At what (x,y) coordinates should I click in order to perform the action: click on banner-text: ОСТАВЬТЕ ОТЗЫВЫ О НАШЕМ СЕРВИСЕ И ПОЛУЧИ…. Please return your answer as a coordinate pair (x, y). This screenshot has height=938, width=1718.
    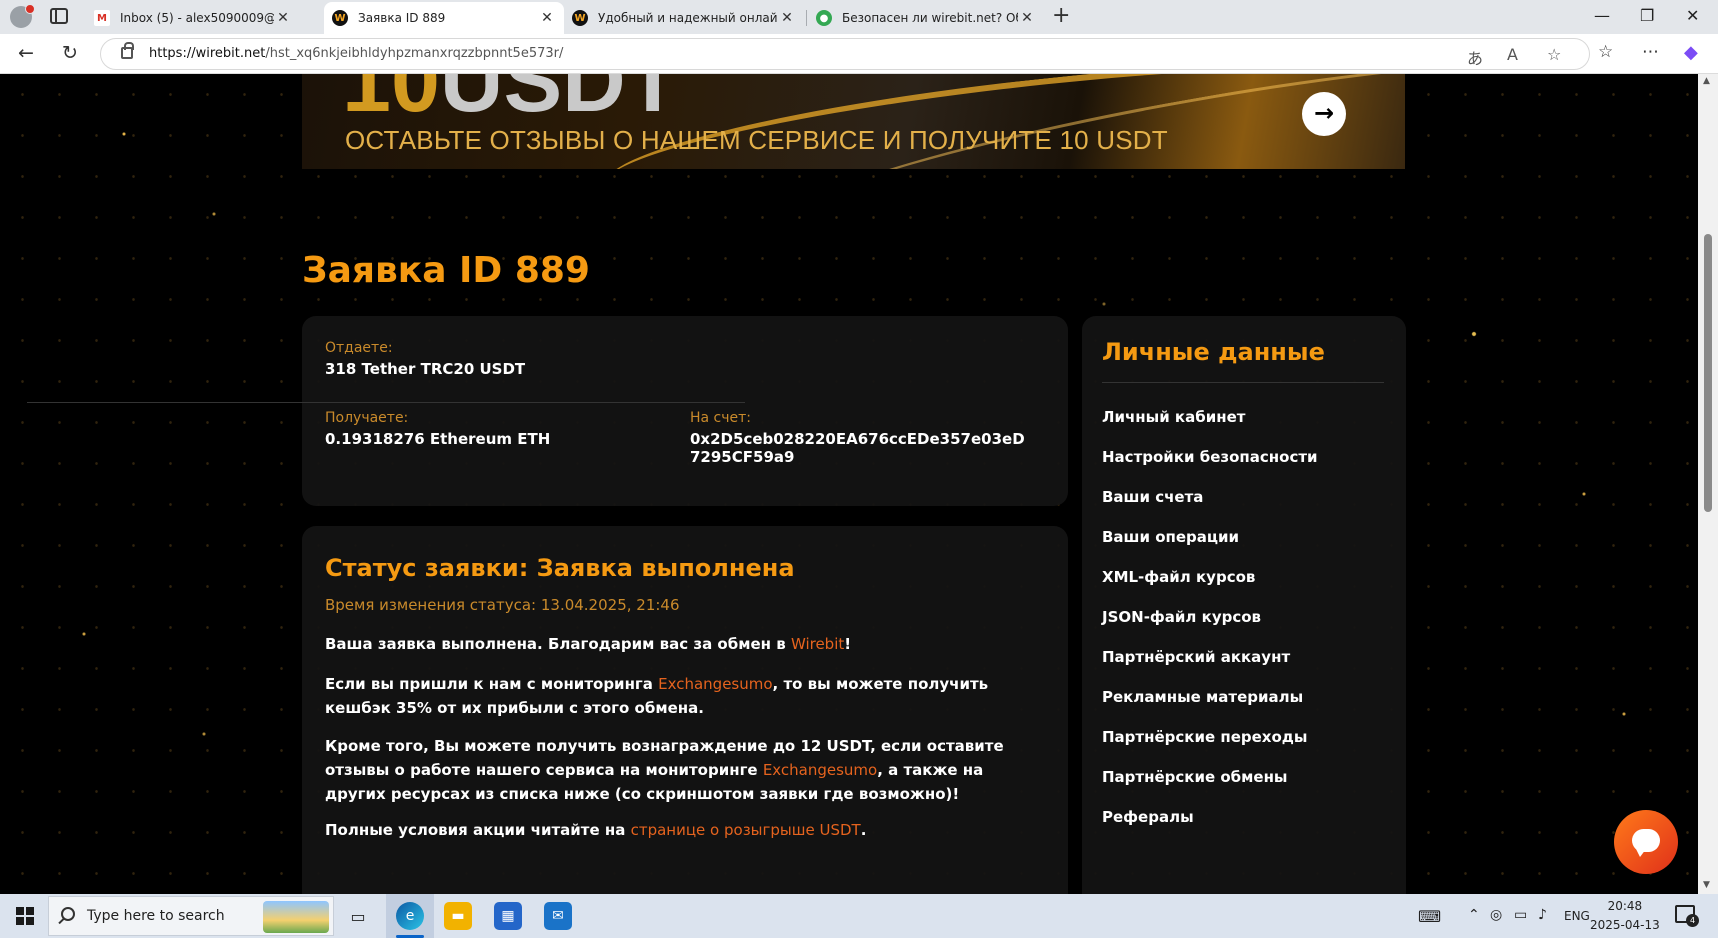
    Looking at the image, I should click on (756, 140).